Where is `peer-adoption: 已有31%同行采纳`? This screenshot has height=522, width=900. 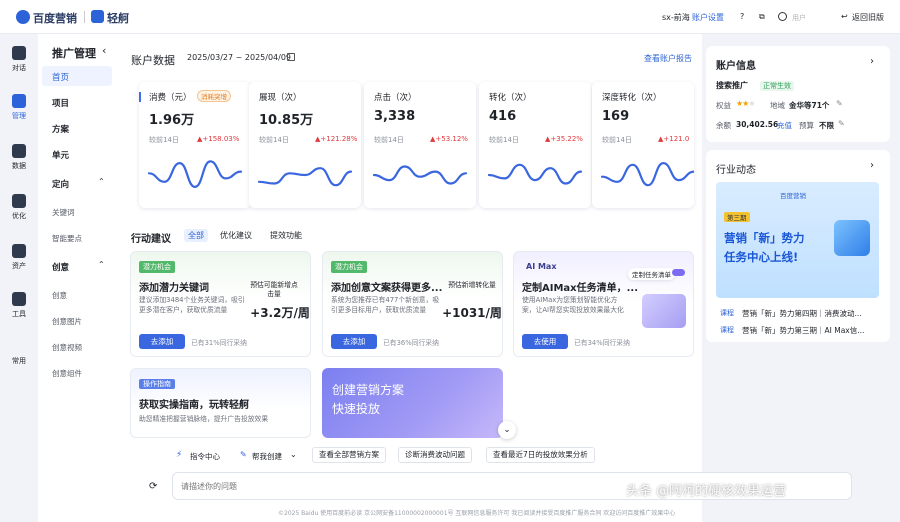 peer-adoption: 已有31%同行采纳 is located at coordinates (219, 343).